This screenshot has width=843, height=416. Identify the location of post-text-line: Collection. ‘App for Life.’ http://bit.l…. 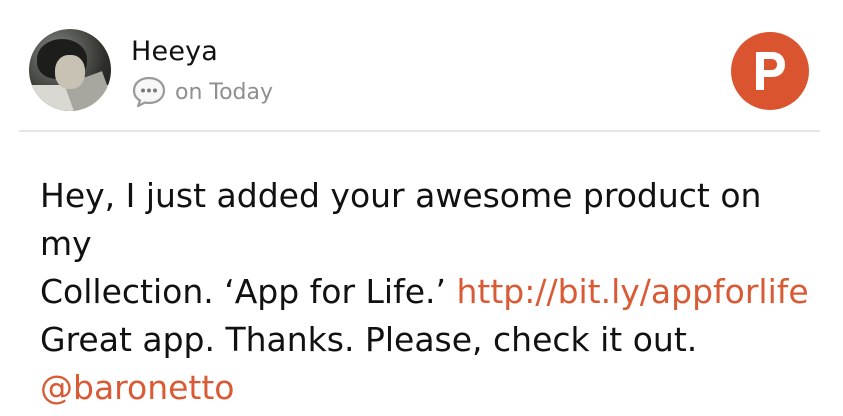
(430, 292).